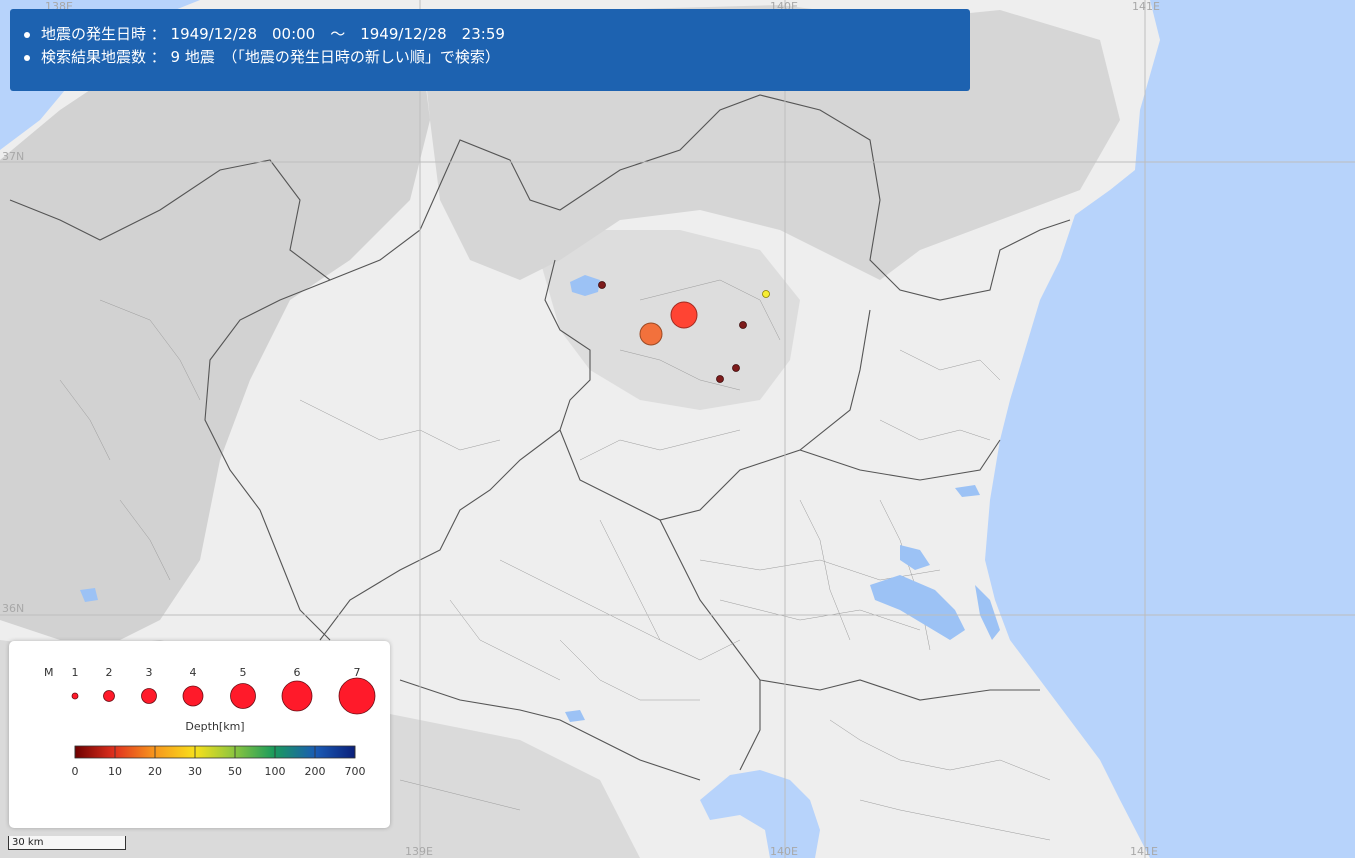 The image size is (1355, 858). I want to click on magnitude-symbols, so click(223, 696).